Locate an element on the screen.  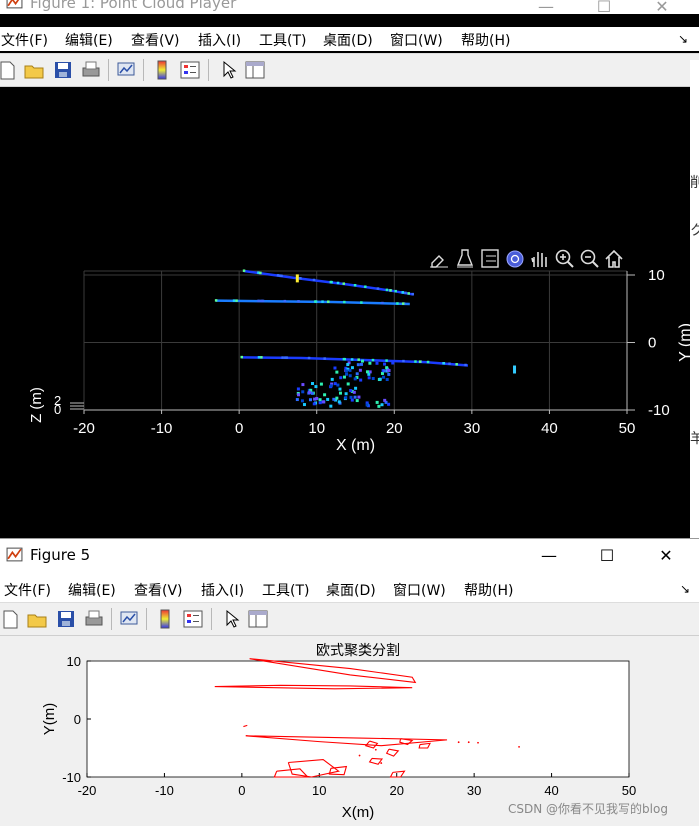
x-axis-label: X (m) is located at coordinates (355, 445).